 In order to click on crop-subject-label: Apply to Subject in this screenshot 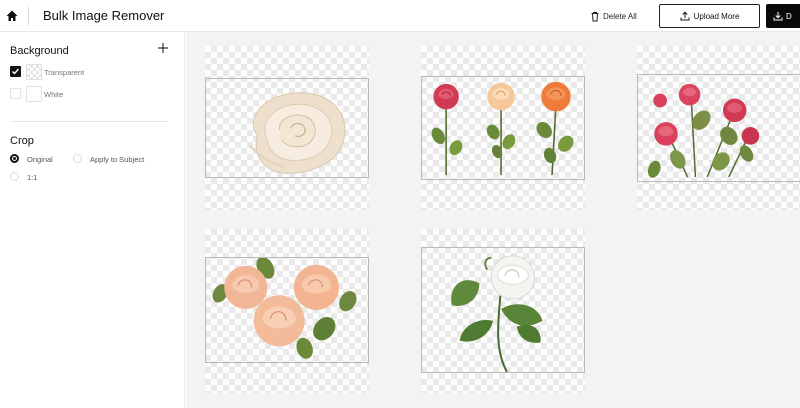, I will do `click(117, 159)`.